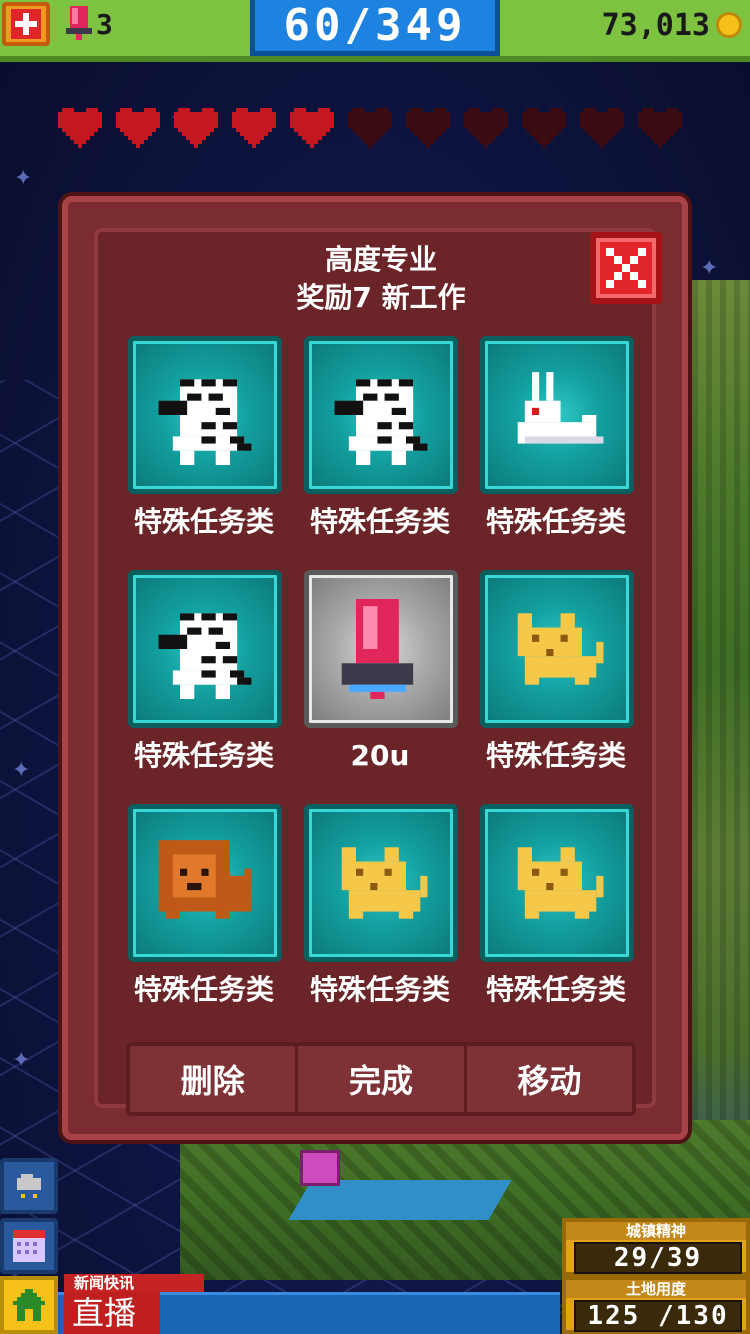 The width and height of the screenshot is (750, 1334). What do you see at coordinates (380, 755) in the screenshot?
I see `reward-item-label: 20u` at bounding box center [380, 755].